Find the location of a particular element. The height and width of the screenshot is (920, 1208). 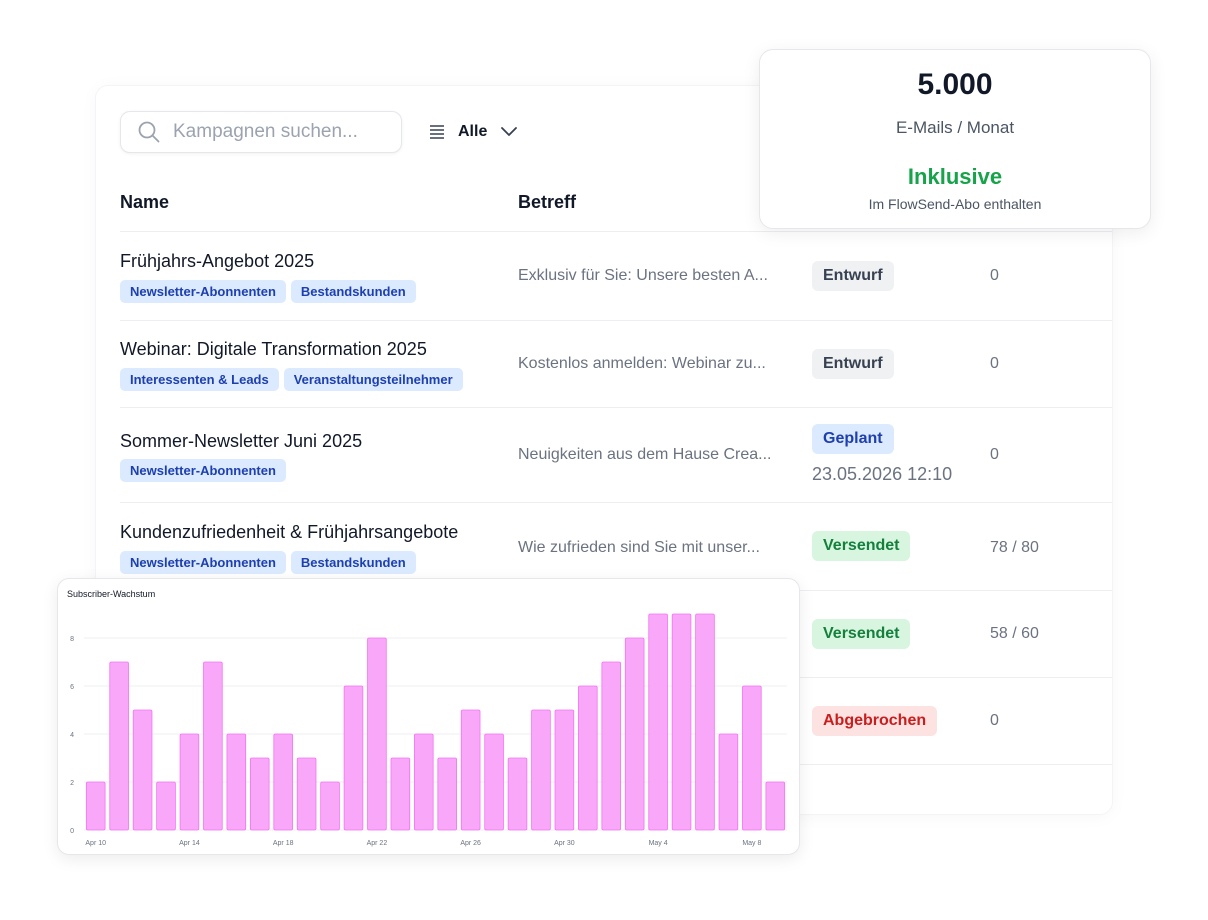

email-quota-unit: E-Mails / Monat is located at coordinates (955, 127).